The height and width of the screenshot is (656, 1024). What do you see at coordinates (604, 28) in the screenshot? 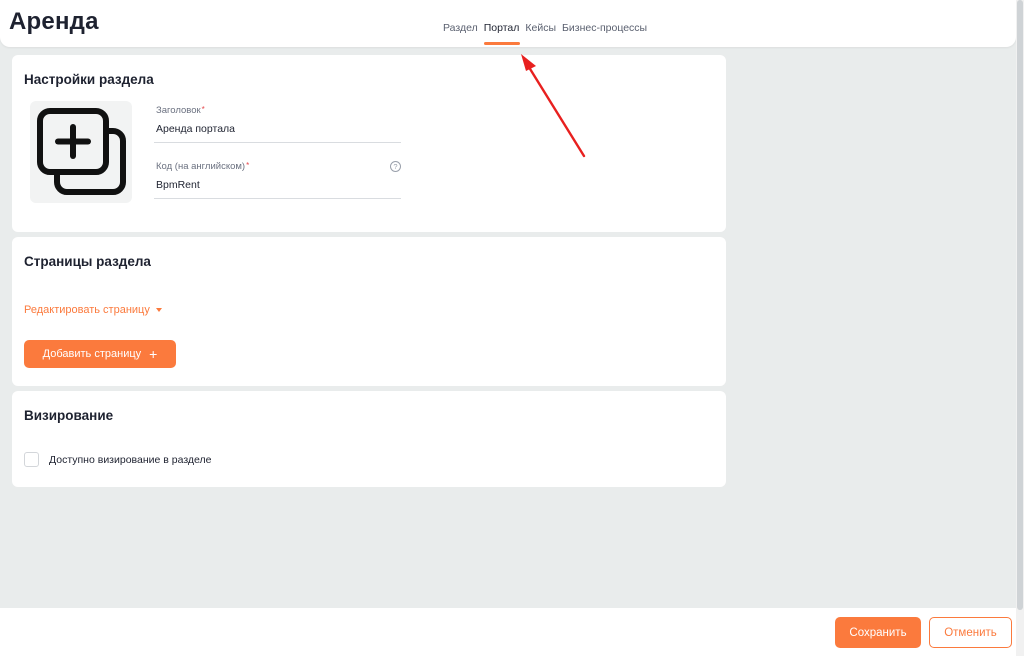
I see `tab-business-processes: Бизнес-процессы` at bounding box center [604, 28].